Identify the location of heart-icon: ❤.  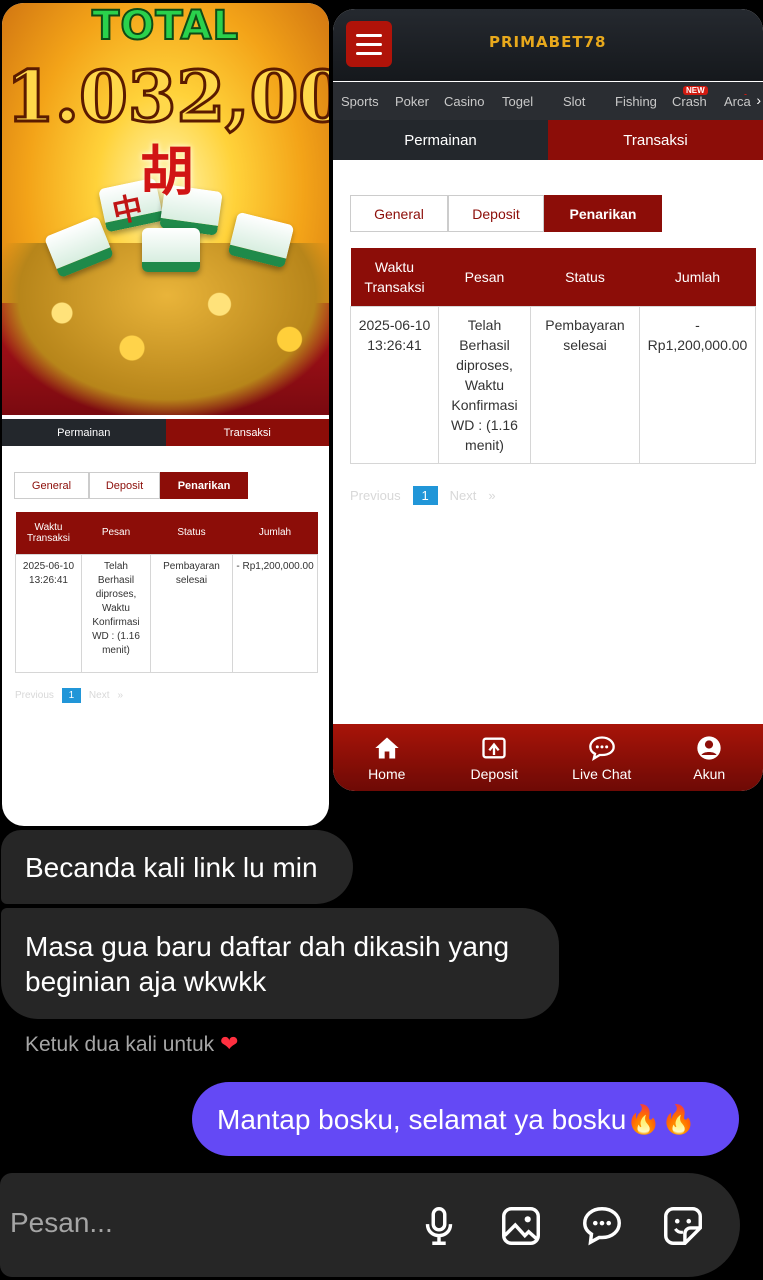
(229, 1043).